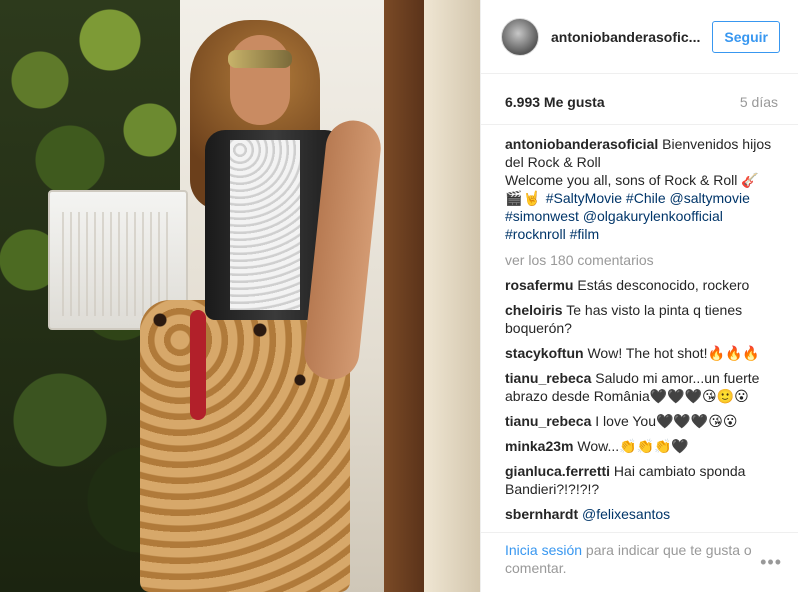  I want to click on mention-olgakurylenko: @olgakurylenkoofficial, so click(653, 216).